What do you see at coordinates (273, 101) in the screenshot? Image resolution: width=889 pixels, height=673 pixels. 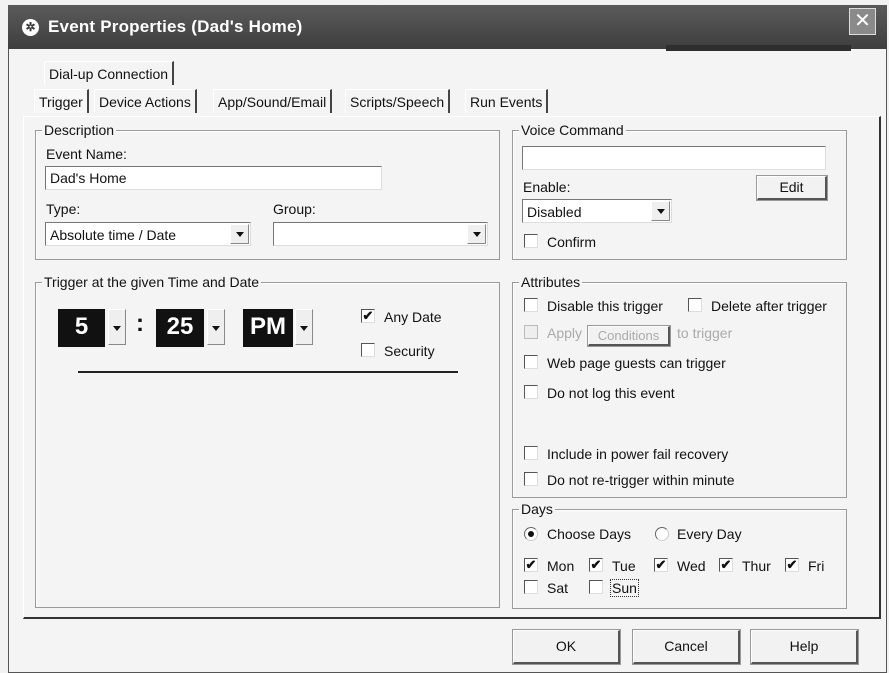 I see `tab-app-sound-email: App/Sound/Email` at bounding box center [273, 101].